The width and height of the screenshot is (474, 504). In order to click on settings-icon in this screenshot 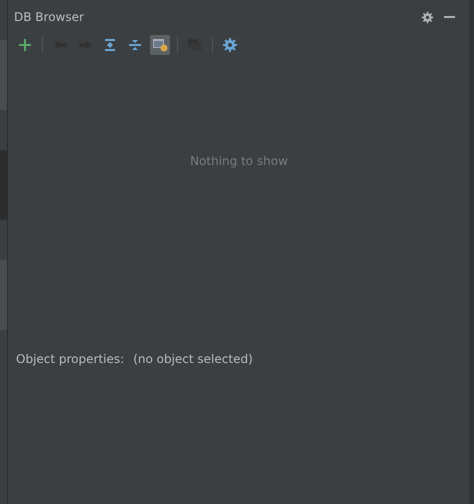, I will do `click(427, 17)`.